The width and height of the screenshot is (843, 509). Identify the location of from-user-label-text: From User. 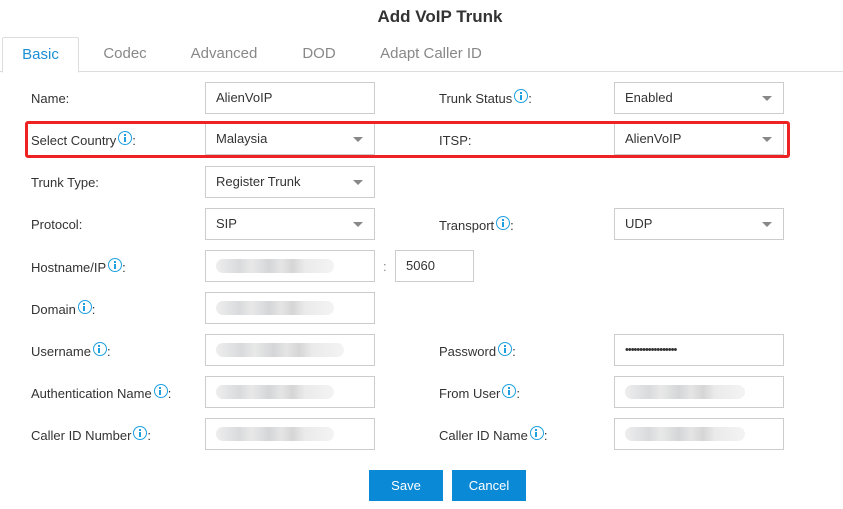
(470, 393).